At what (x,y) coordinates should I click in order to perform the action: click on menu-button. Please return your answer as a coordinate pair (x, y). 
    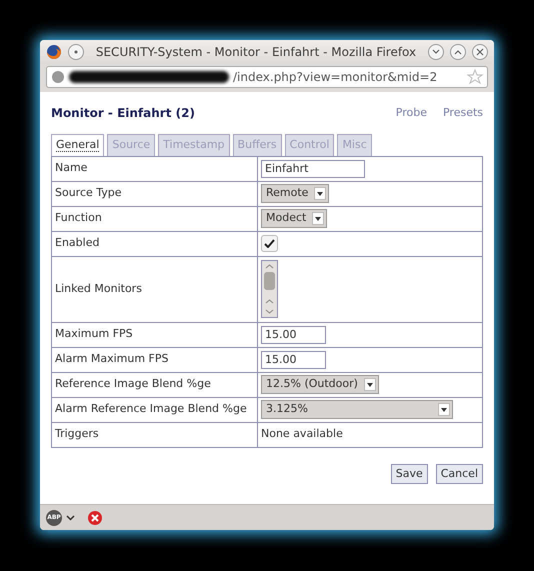
    Looking at the image, I should click on (76, 52).